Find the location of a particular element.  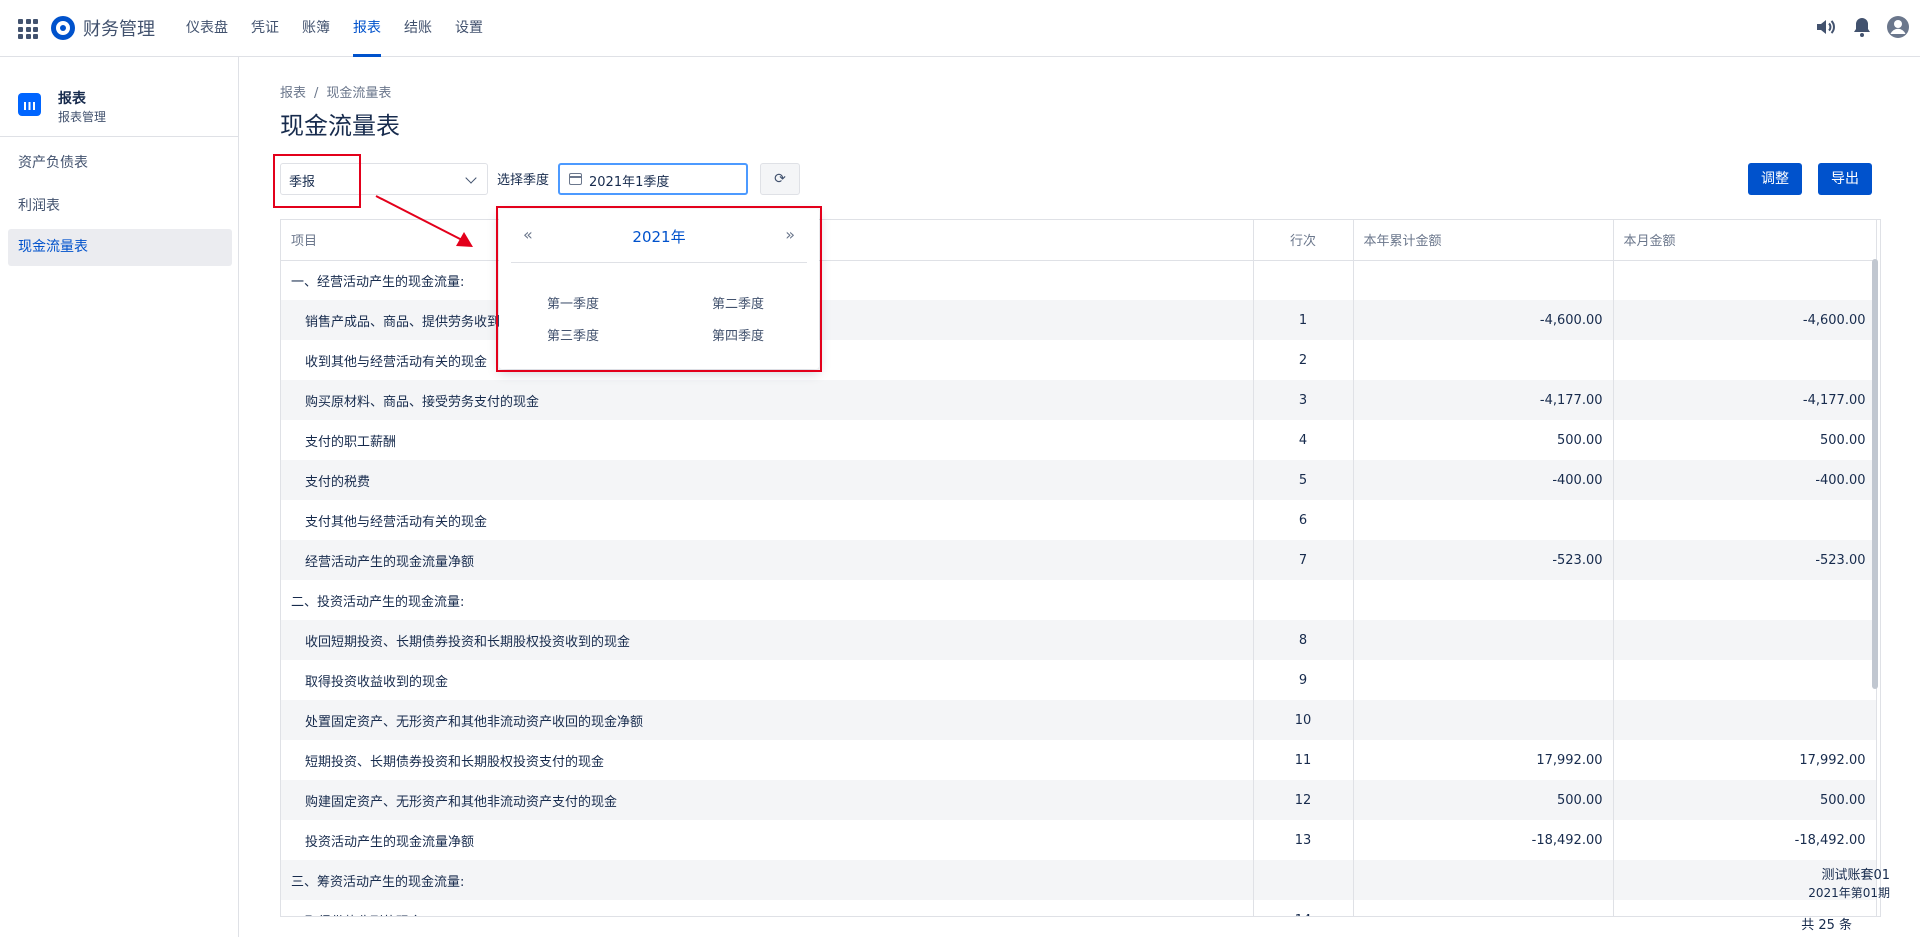

app-logo-icon is located at coordinates (63, 28).